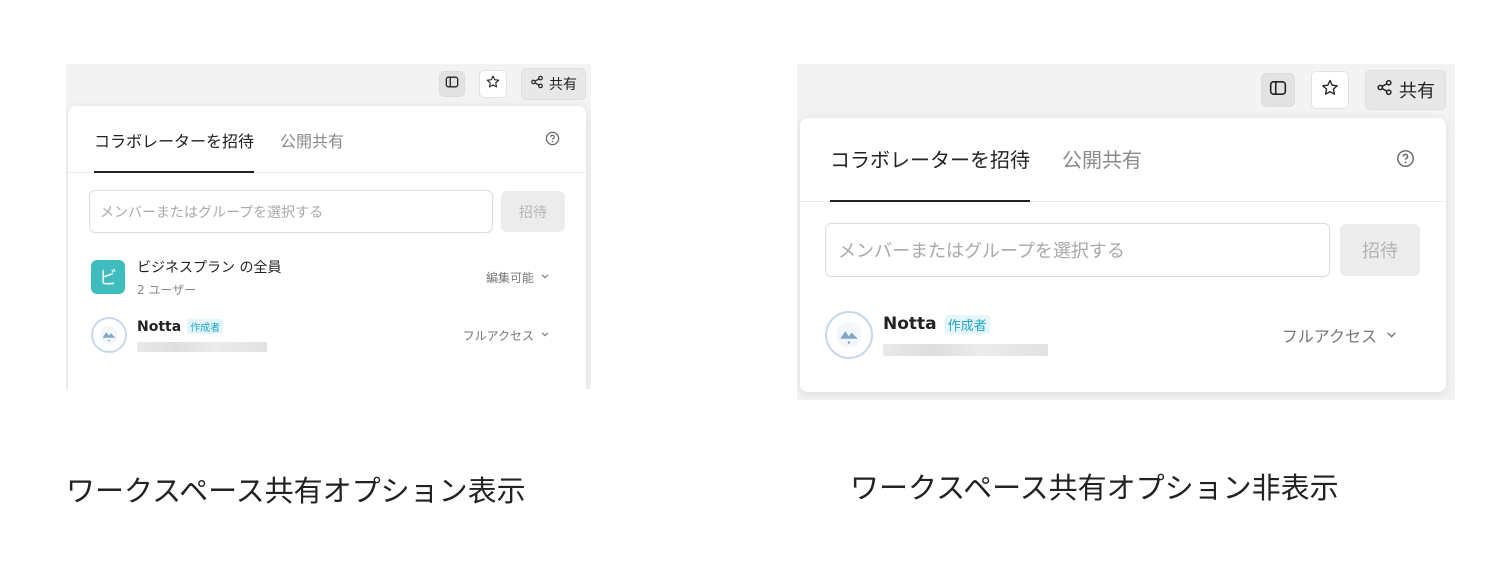  I want to click on member-name: ビジネスプラン の全員, so click(209, 267).